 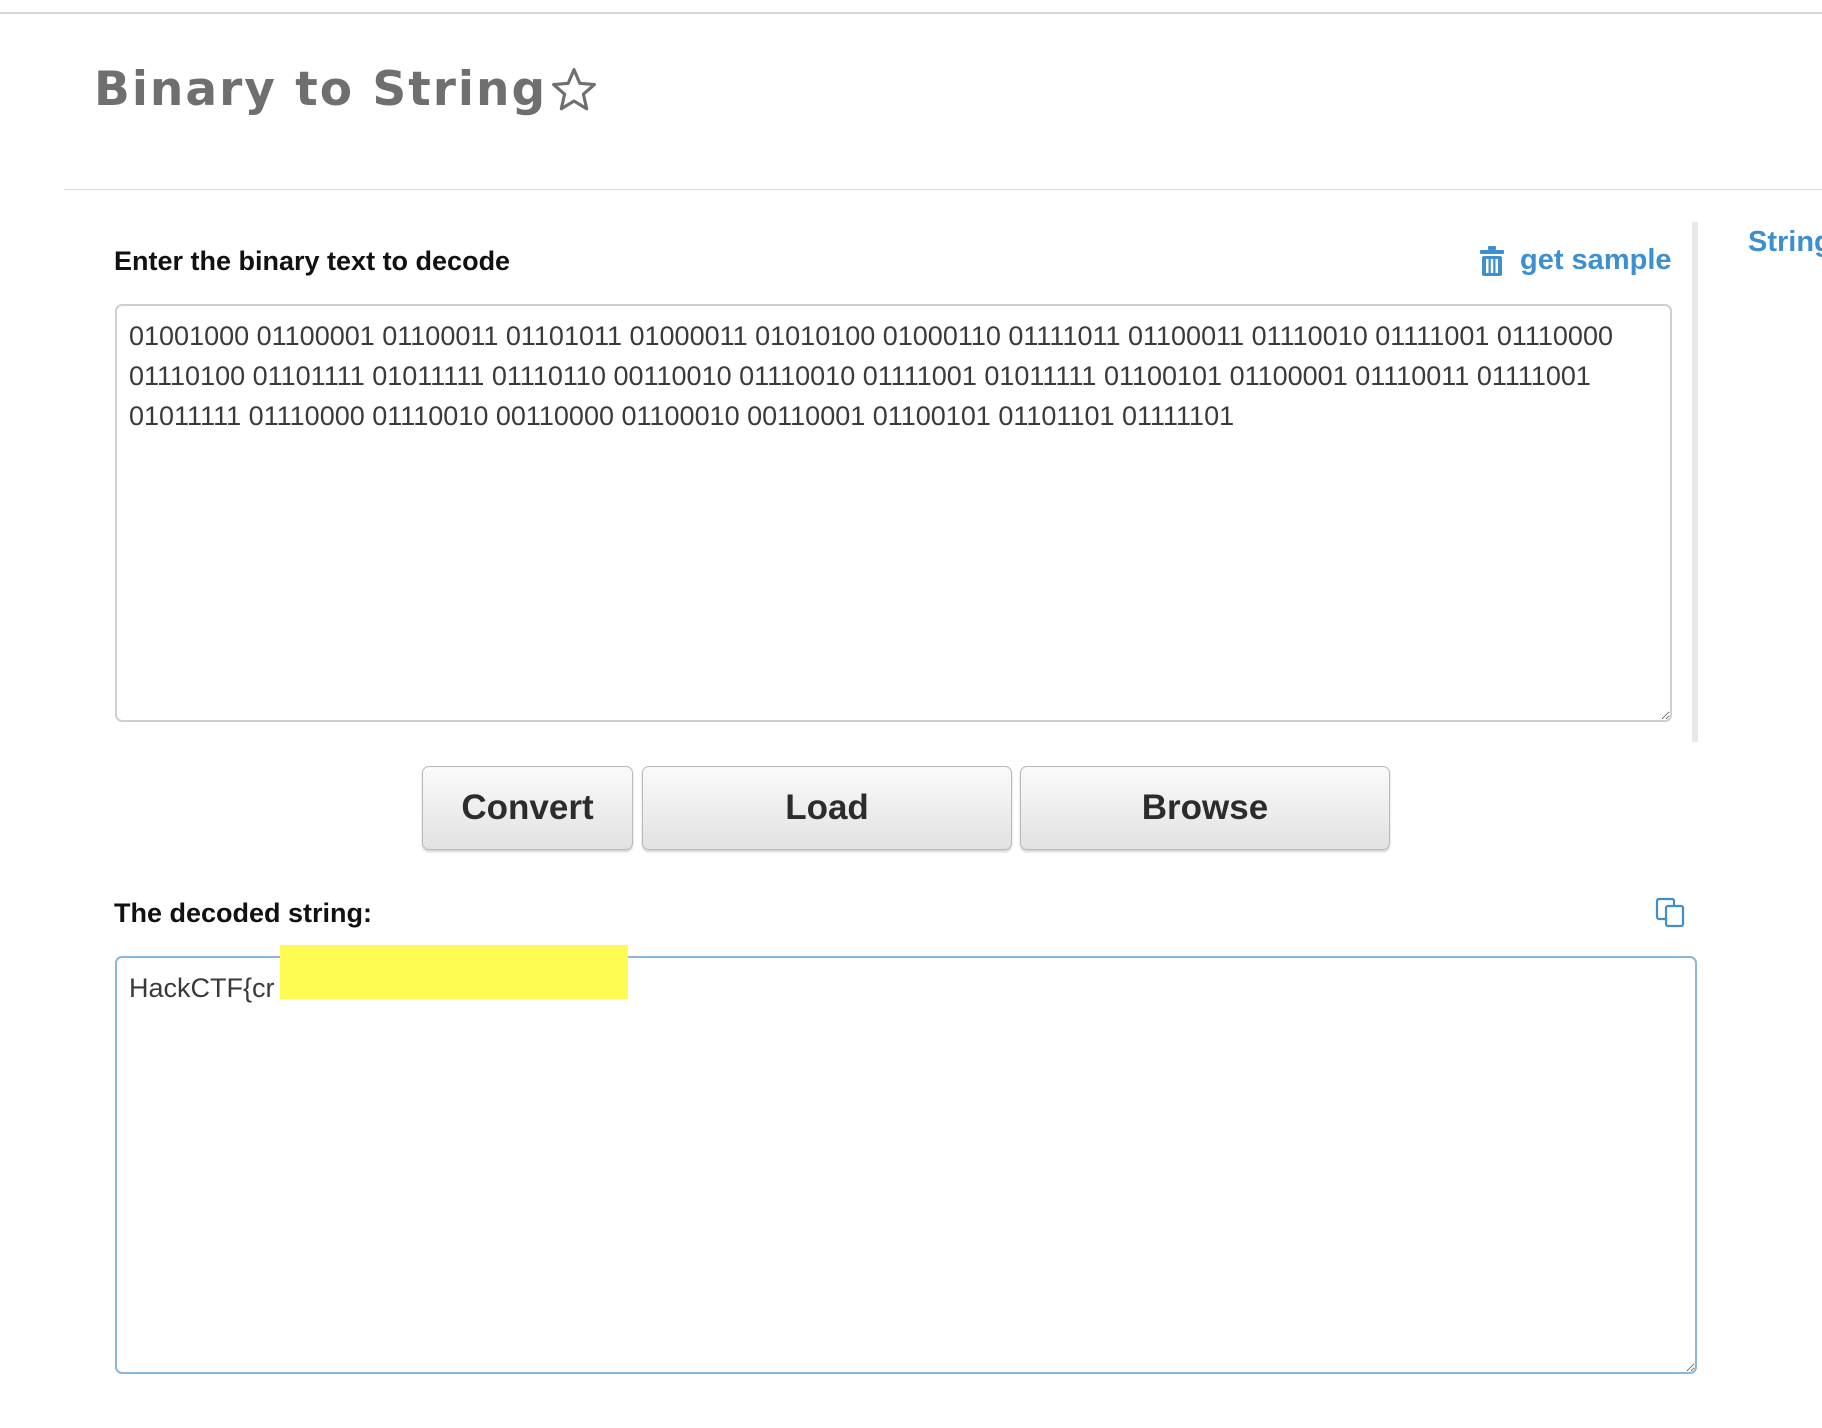 I want to click on sidebar-divider, so click(x=1695, y=482).